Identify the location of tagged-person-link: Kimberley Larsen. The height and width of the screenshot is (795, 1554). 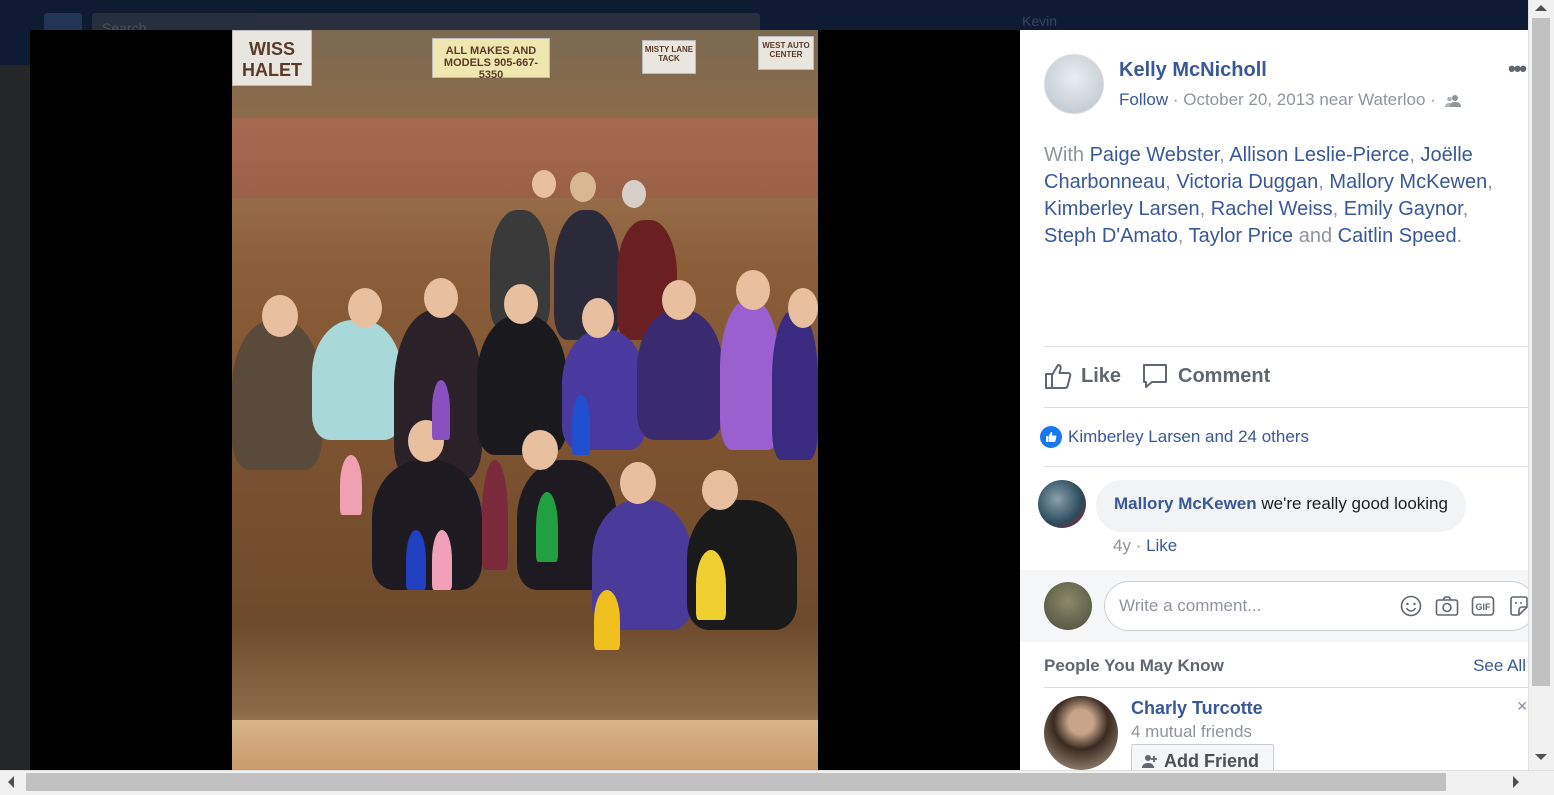
(1122, 209).